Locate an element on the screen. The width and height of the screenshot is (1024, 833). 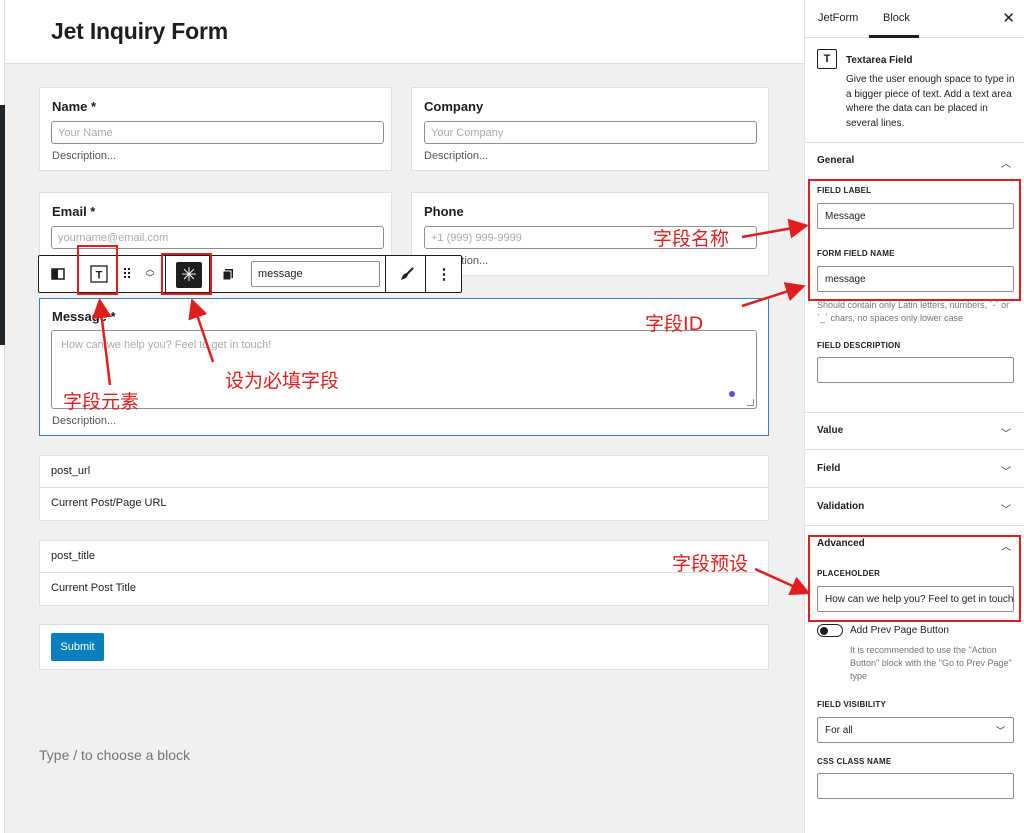
arrow-required is located at coordinates (201, 330).